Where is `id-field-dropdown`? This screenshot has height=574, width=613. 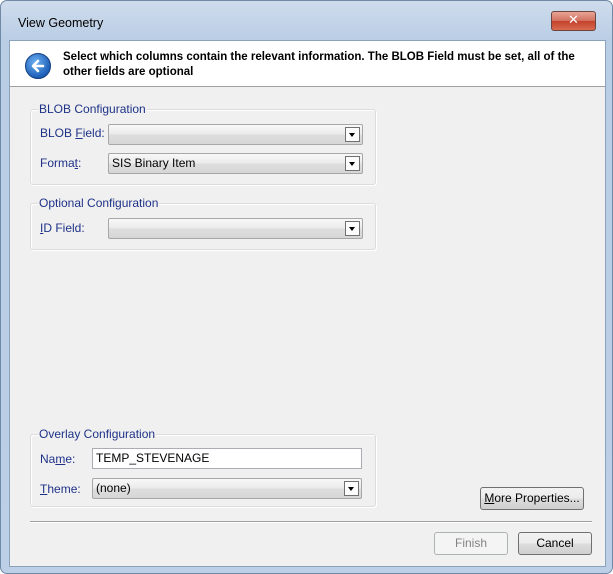 id-field-dropdown is located at coordinates (235, 228).